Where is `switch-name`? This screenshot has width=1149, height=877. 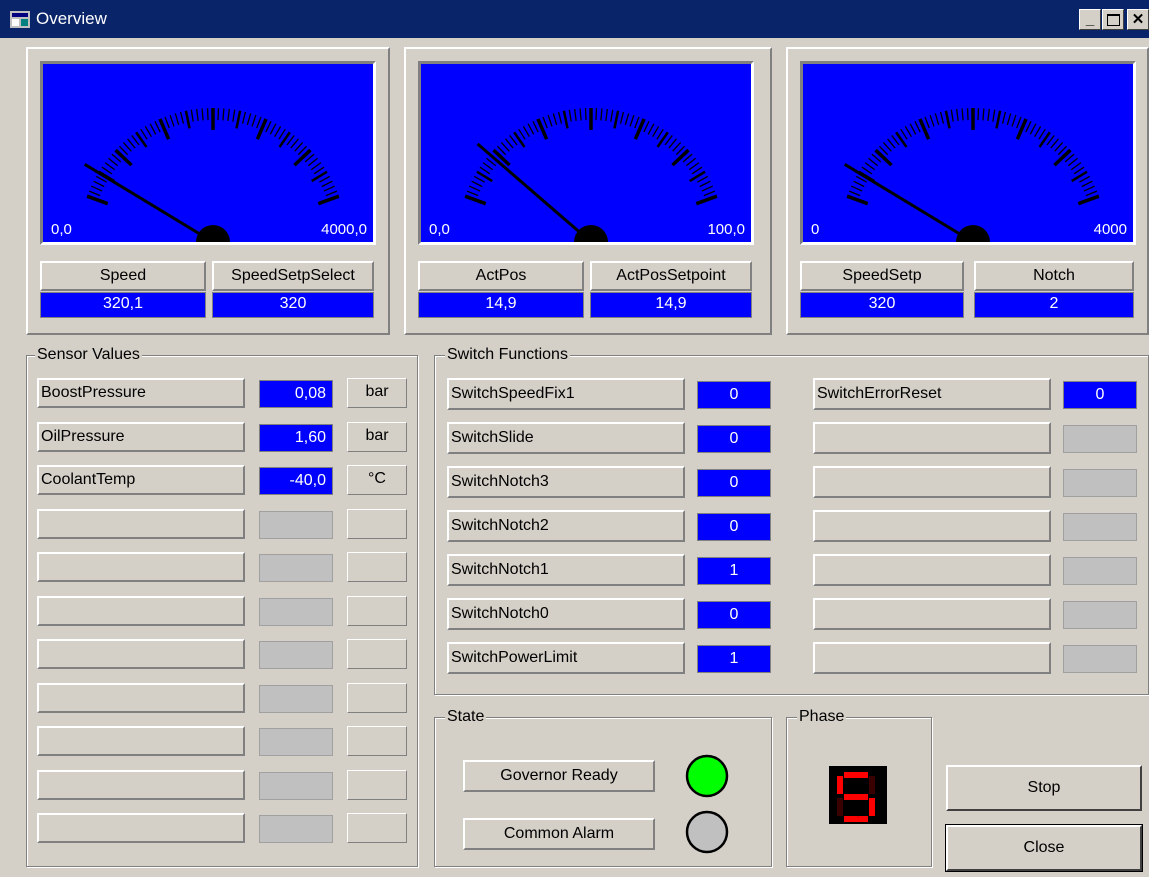
switch-name is located at coordinates (932, 614).